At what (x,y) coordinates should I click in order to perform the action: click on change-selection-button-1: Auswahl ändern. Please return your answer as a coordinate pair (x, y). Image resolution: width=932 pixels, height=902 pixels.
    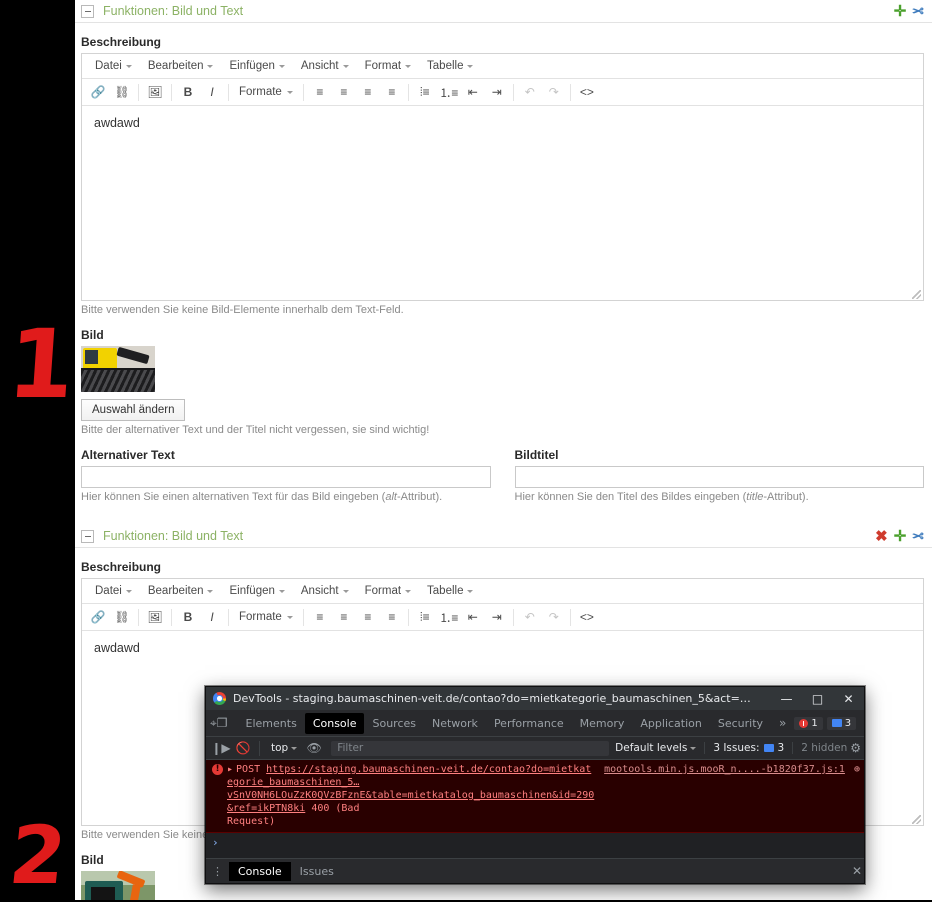
    Looking at the image, I should click on (133, 410).